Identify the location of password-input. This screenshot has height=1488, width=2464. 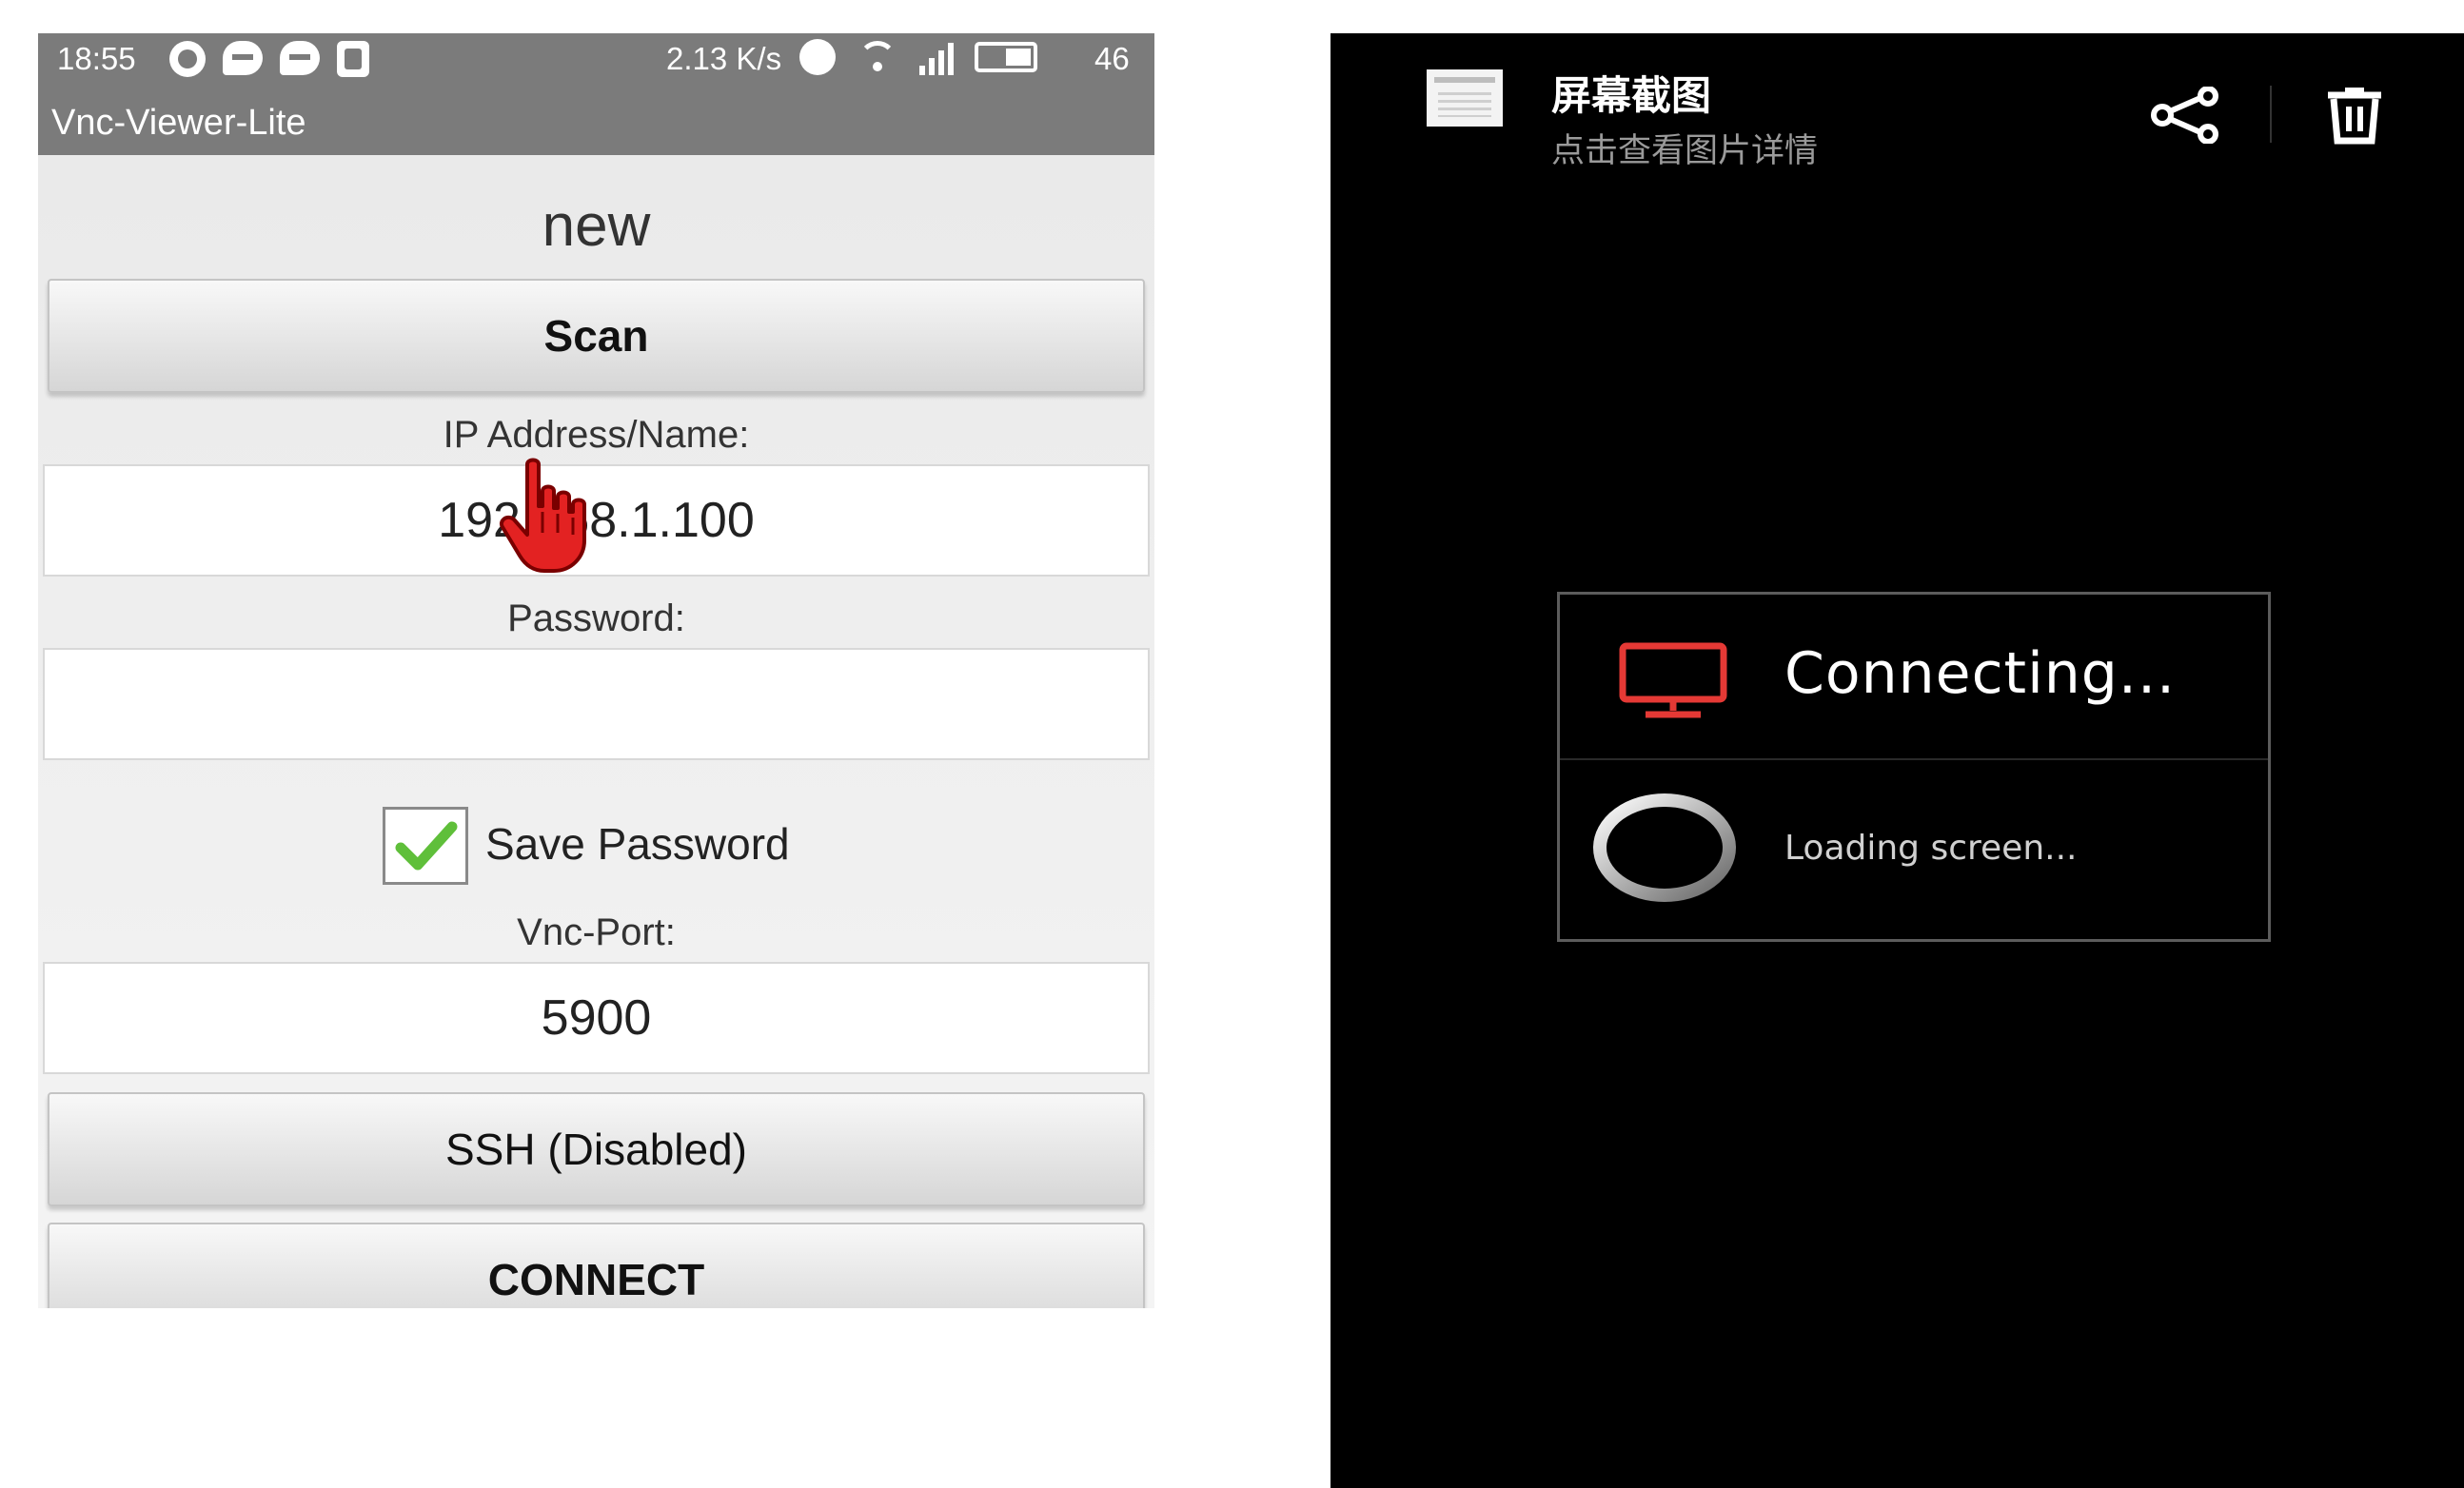
(596, 704).